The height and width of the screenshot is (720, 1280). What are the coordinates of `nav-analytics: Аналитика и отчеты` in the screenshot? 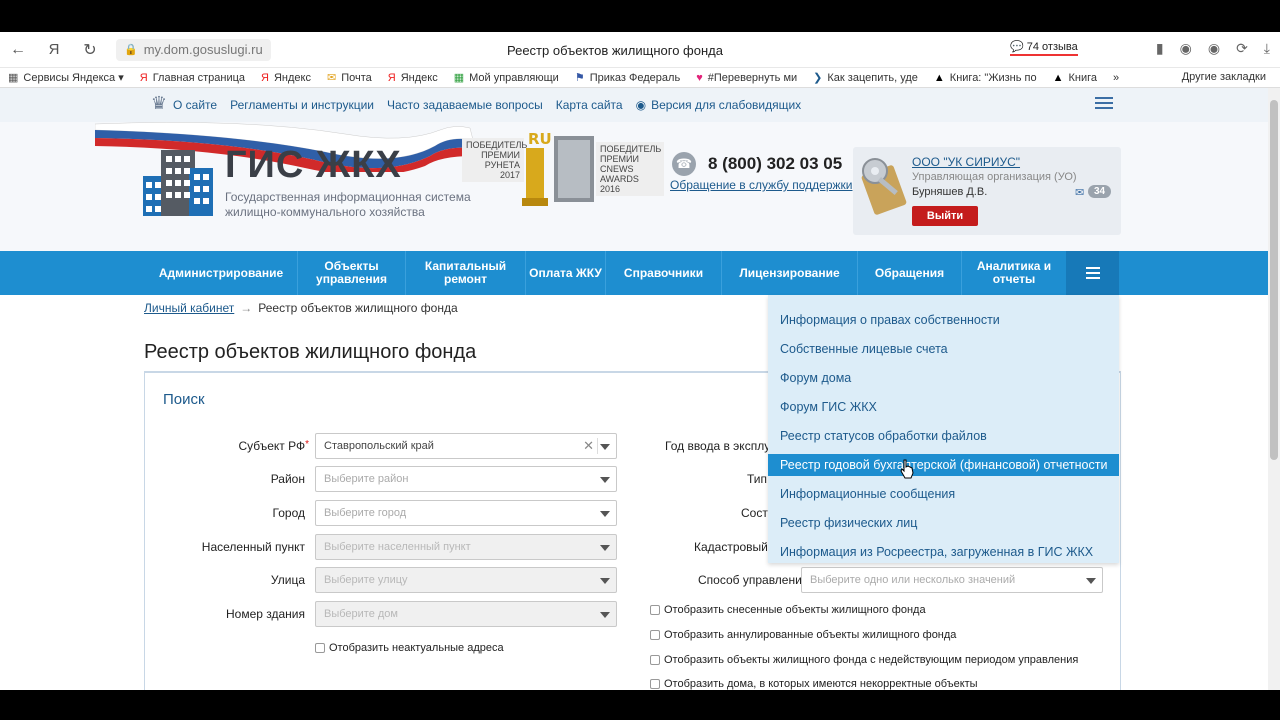 It's located at (1014, 273).